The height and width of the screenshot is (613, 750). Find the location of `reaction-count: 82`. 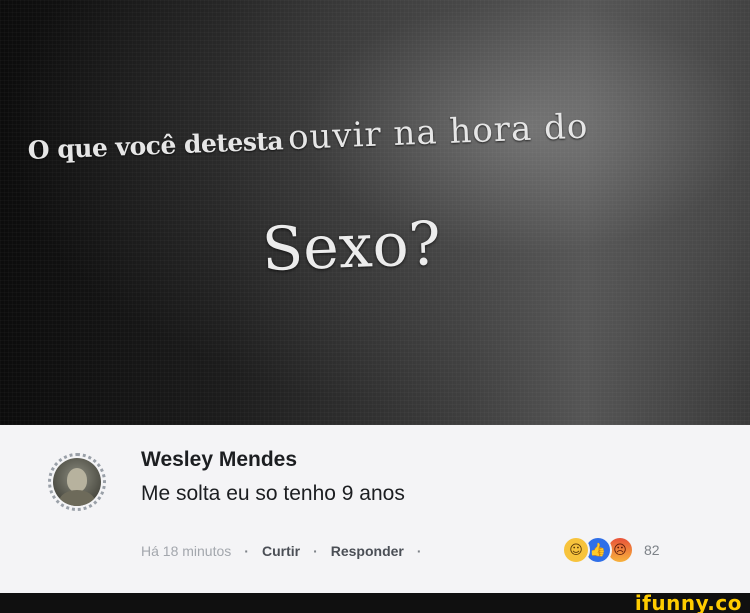

reaction-count: 82 is located at coordinates (652, 550).